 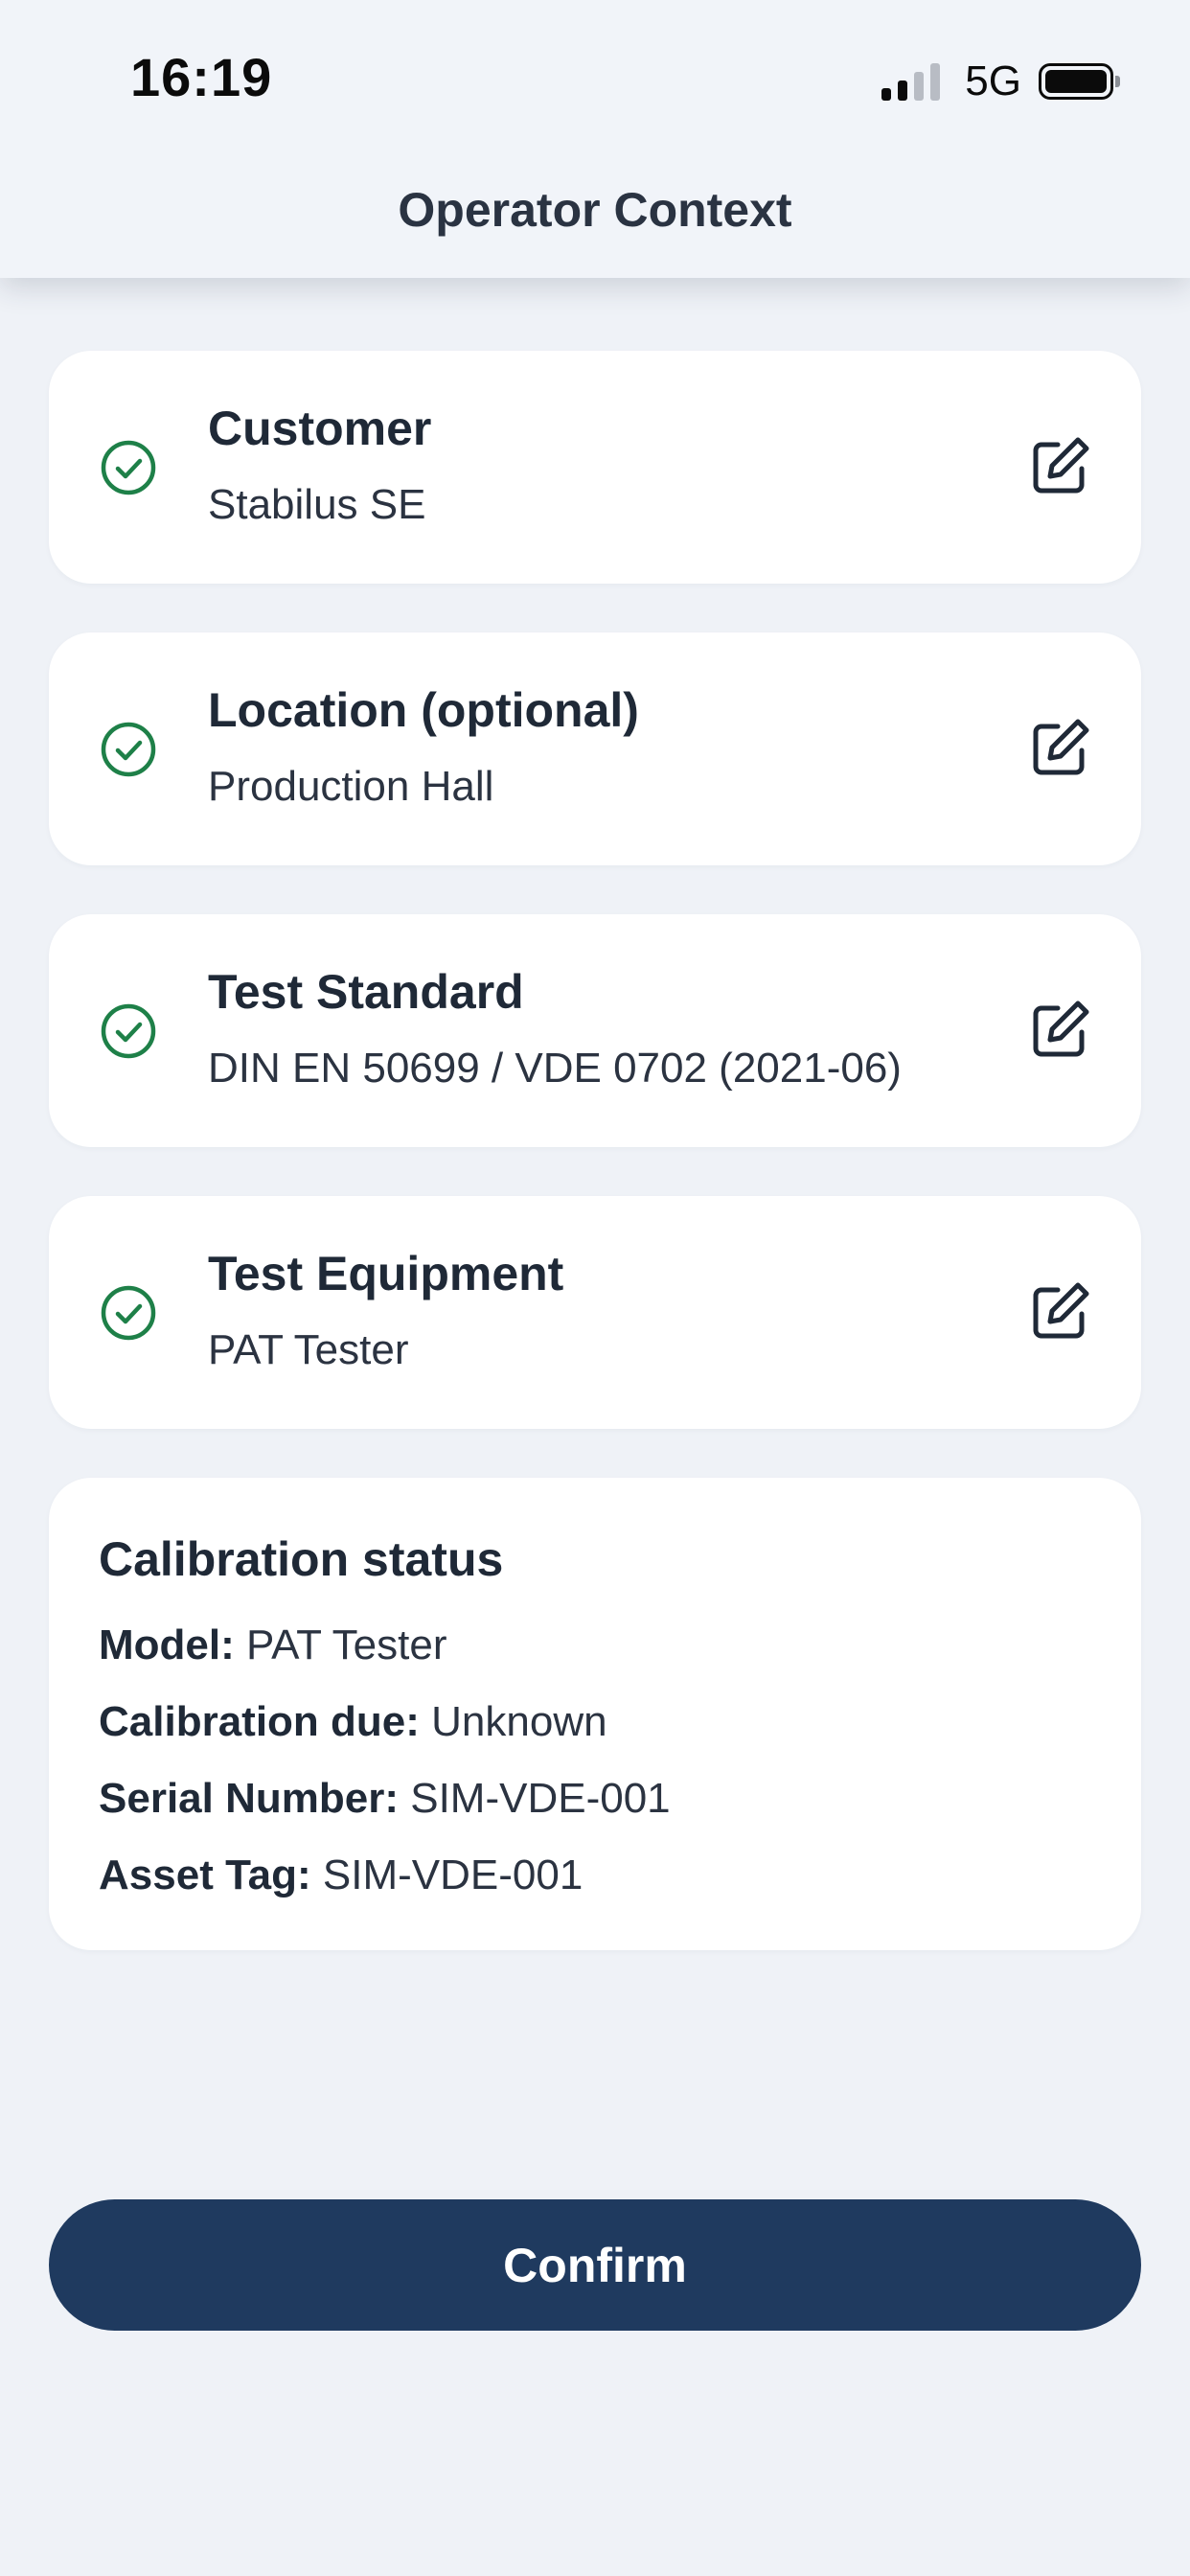 What do you see at coordinates (993, 81) in the screenshot?
I see `network-type: 5G` at bounding box center [993, 81].